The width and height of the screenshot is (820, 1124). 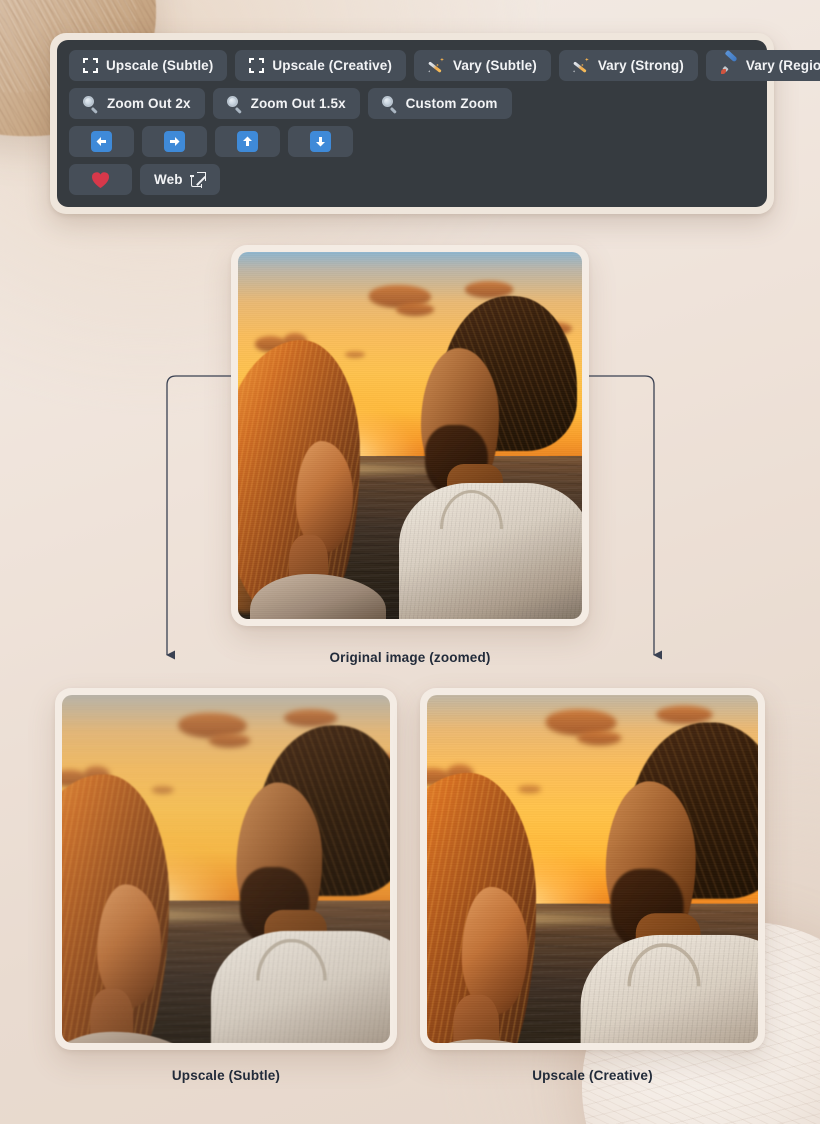 I want to click on connector-right, so click(x=626, y=517).